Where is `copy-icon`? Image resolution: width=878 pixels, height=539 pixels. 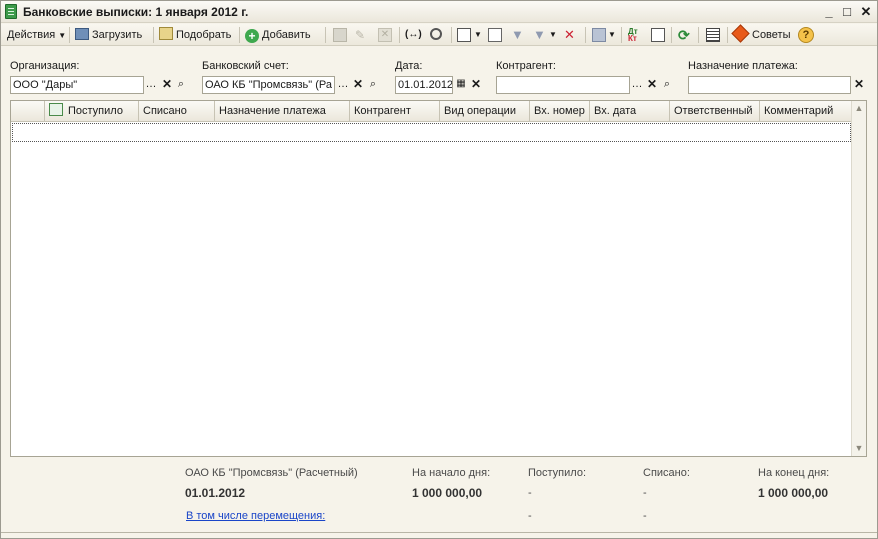
copy-icon is located at coordinates (340, 35).